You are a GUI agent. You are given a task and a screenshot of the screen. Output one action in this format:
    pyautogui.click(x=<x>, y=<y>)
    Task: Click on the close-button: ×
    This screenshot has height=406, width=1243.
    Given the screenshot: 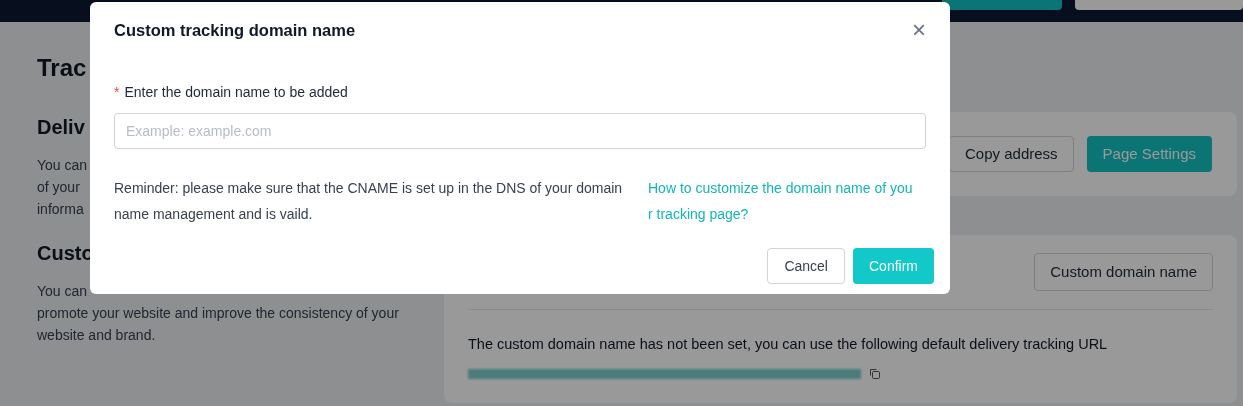 What is the action you would take?
    pyautogui.click(x=919, y=30)
    